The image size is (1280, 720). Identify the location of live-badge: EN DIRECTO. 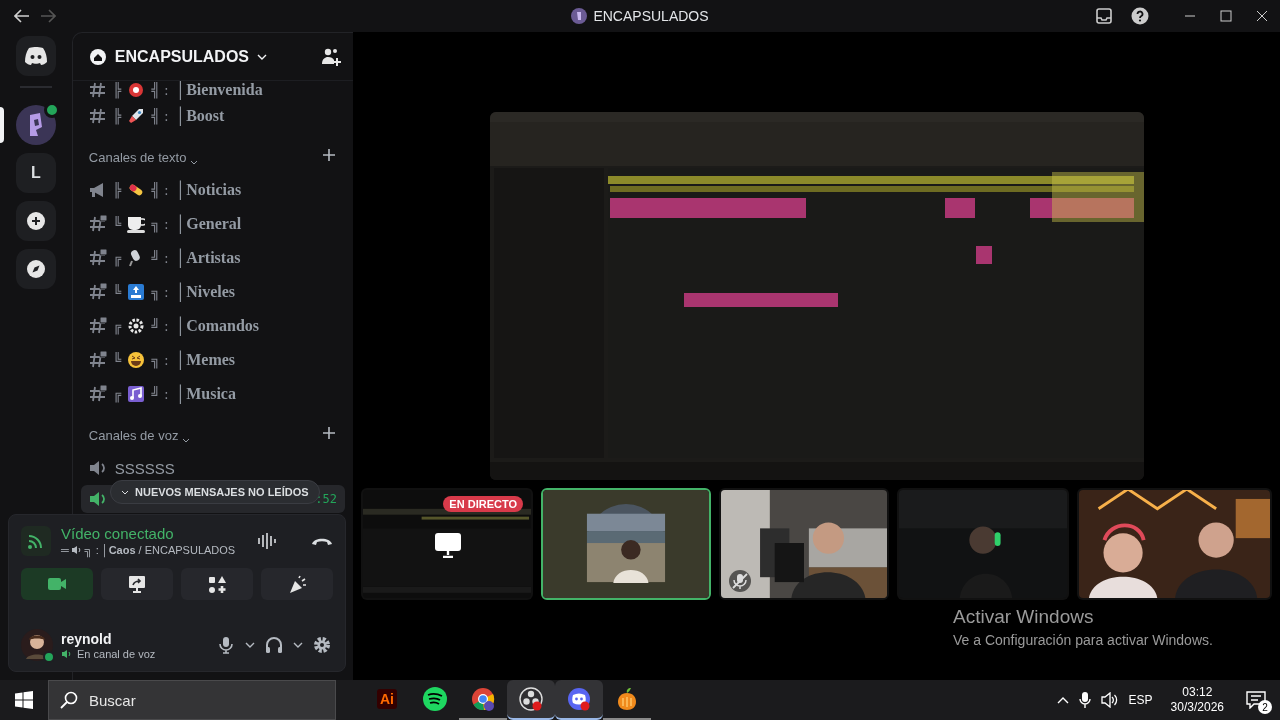
(483, 504).